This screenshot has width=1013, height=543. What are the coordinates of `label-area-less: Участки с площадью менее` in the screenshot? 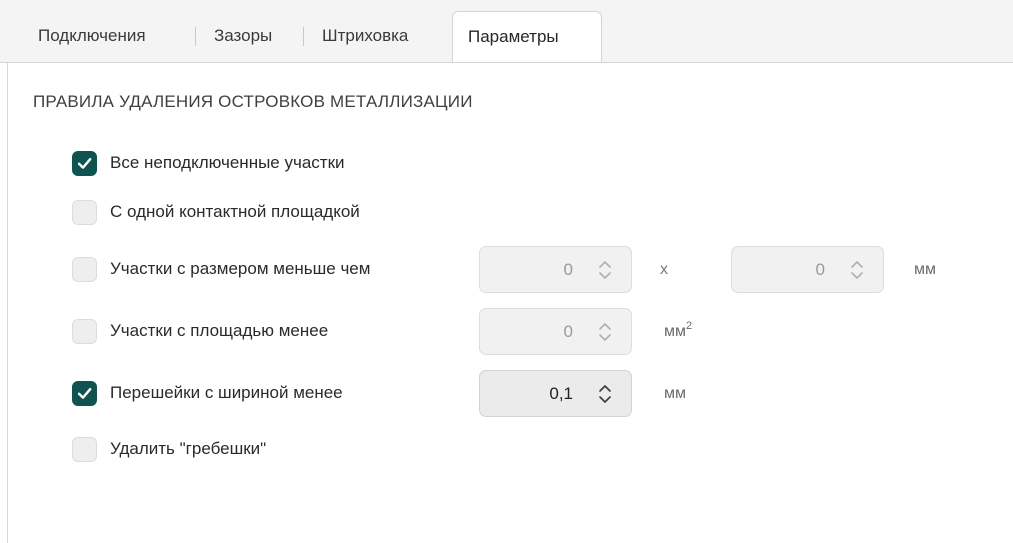 It's located at (219, 330).